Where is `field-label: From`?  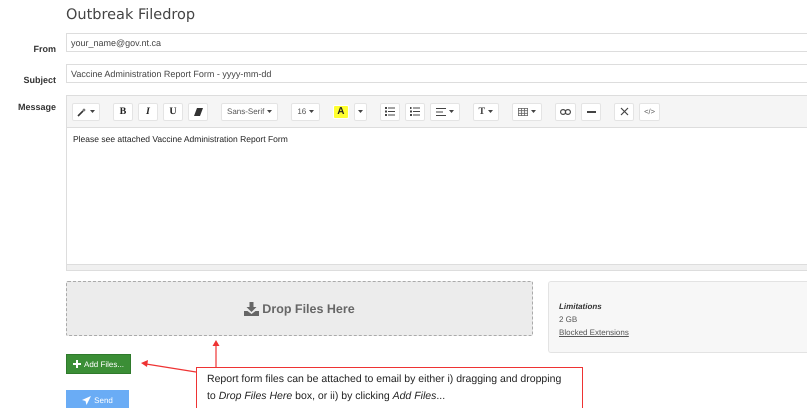
field-label: From is located at coordinates (44, 49).